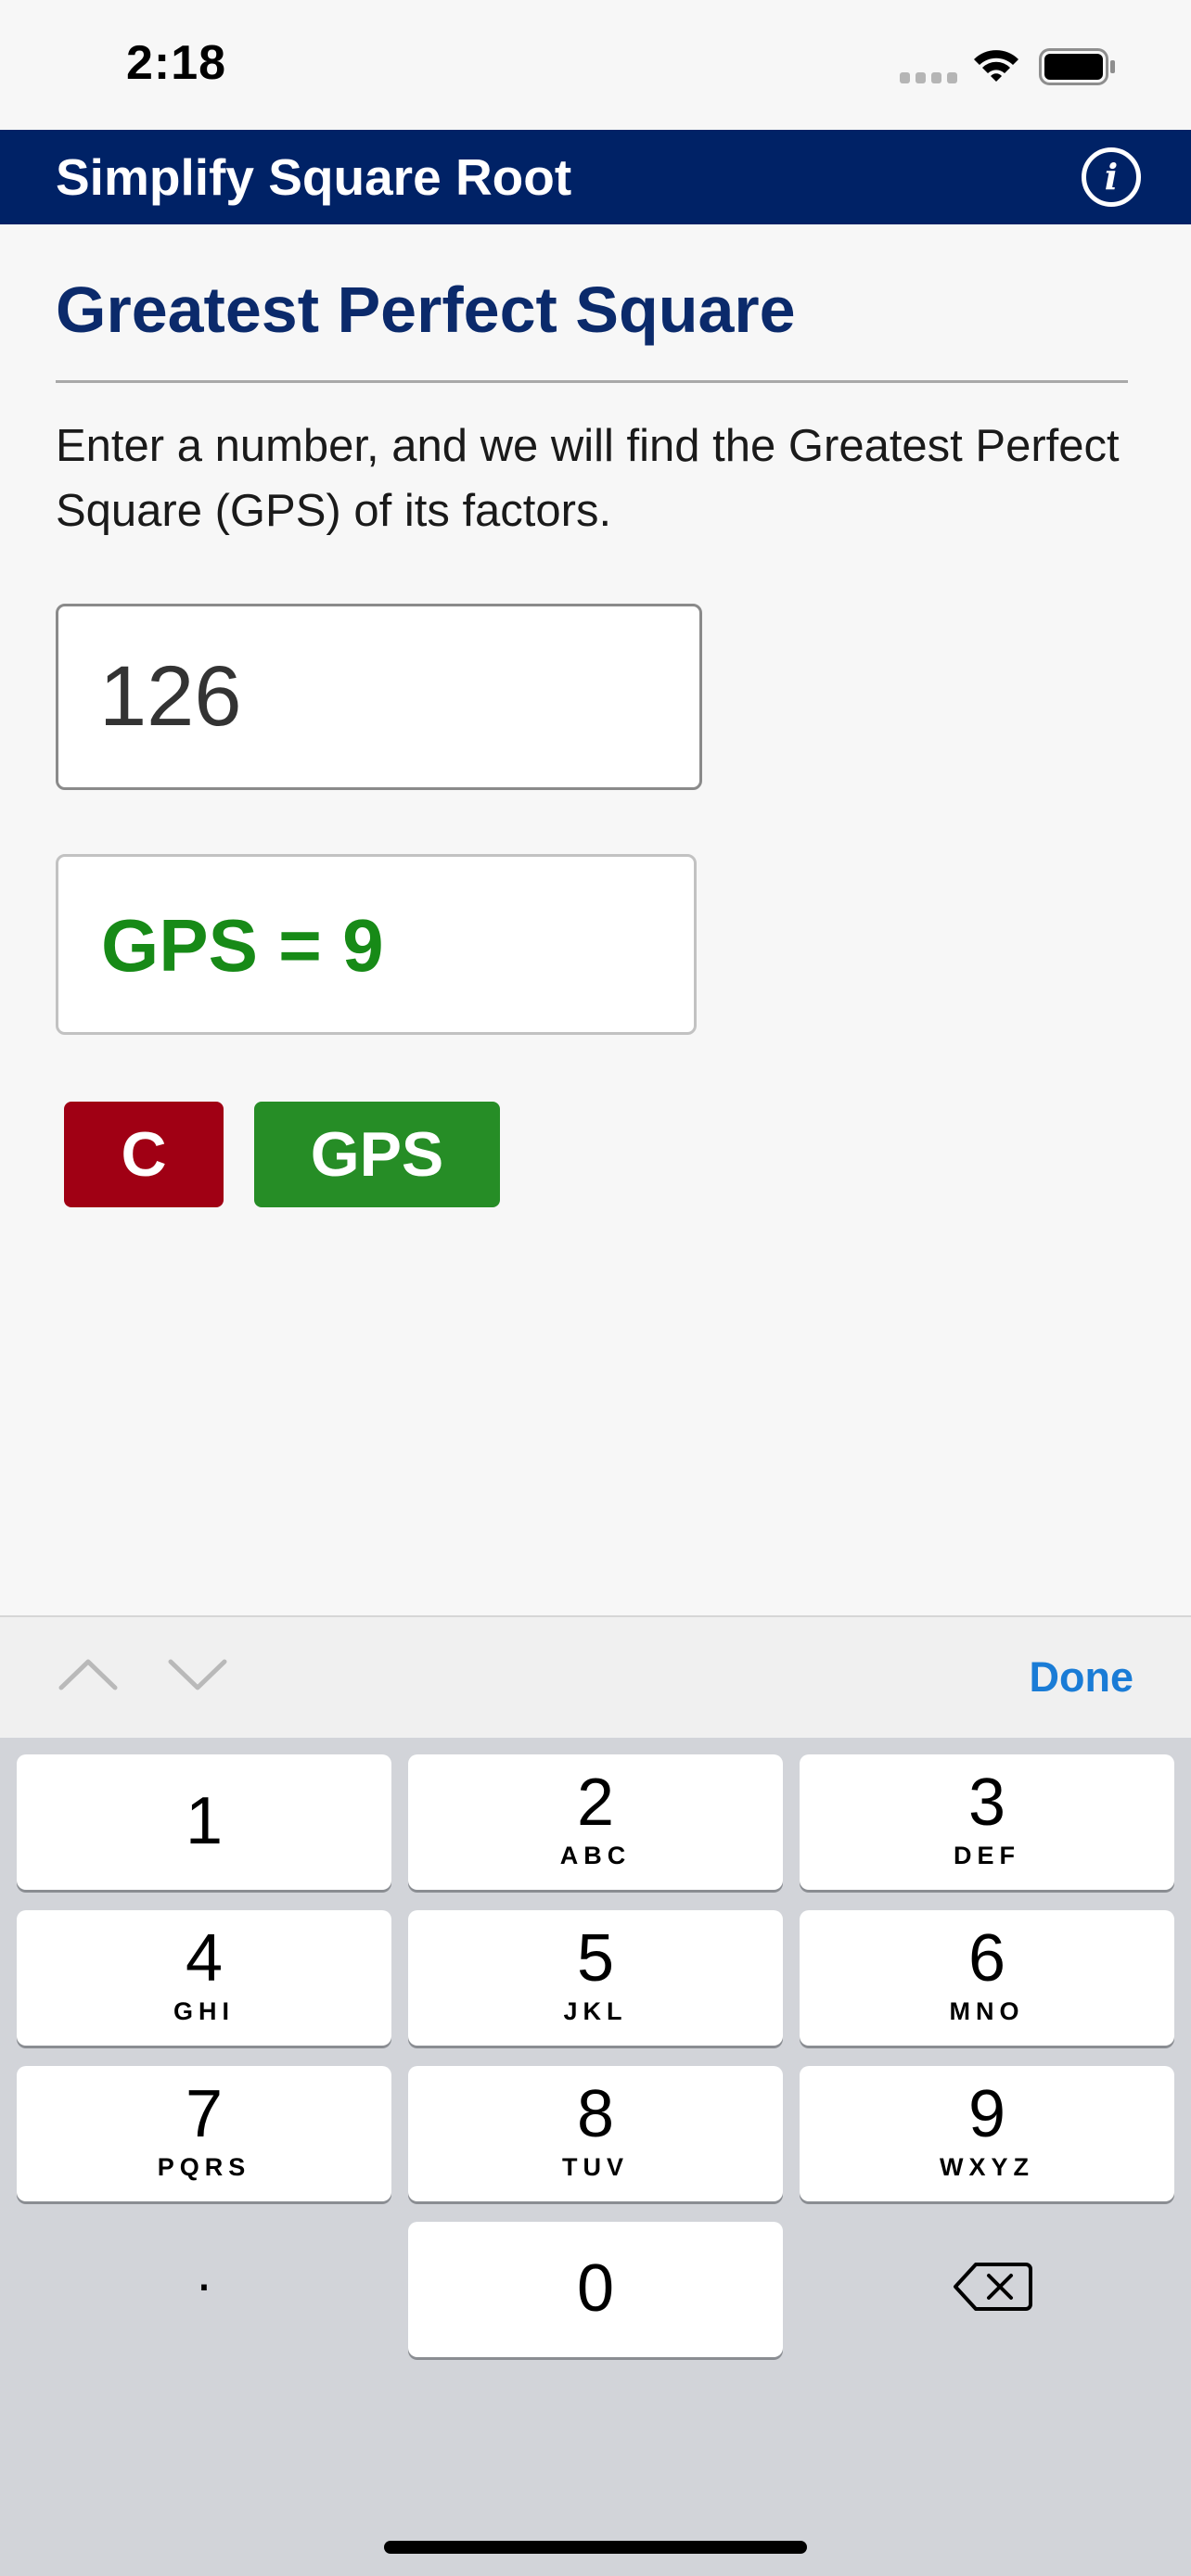 This screenshot has width=1191, height=2576. What do you see at coordinates (314, 177) in the screenshot?
I see `nav-title: Simplify Square Root` at bounding box center [314, 177].